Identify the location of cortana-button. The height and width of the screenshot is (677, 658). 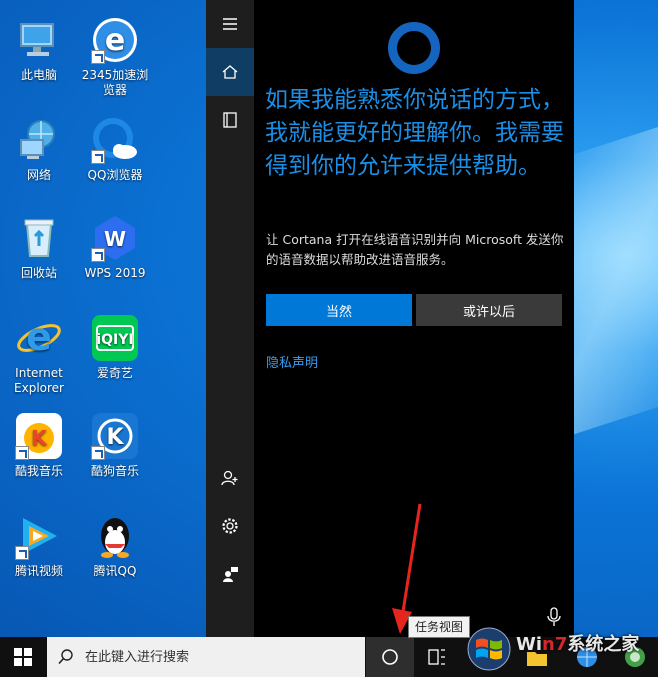
(390, 657).